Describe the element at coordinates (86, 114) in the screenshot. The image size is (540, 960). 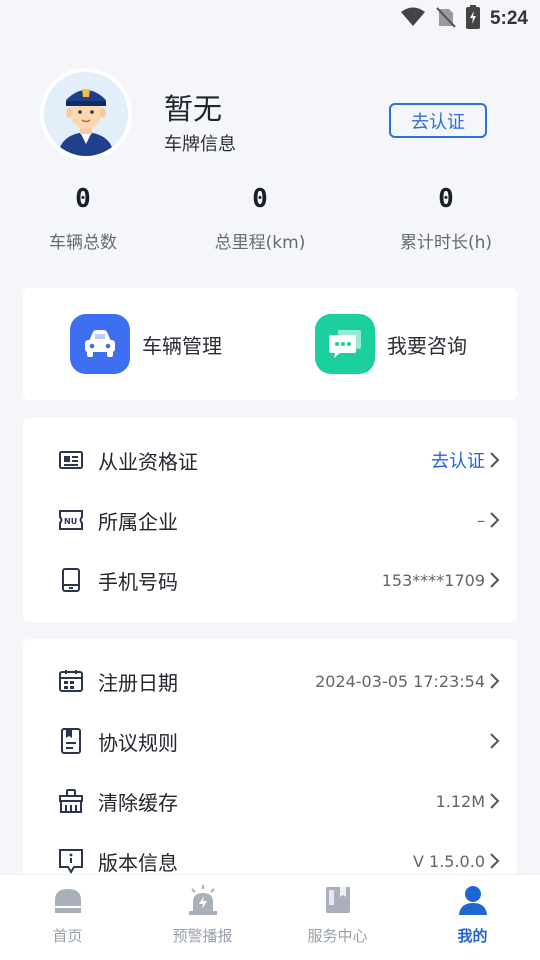
I see `avatar` at that location.